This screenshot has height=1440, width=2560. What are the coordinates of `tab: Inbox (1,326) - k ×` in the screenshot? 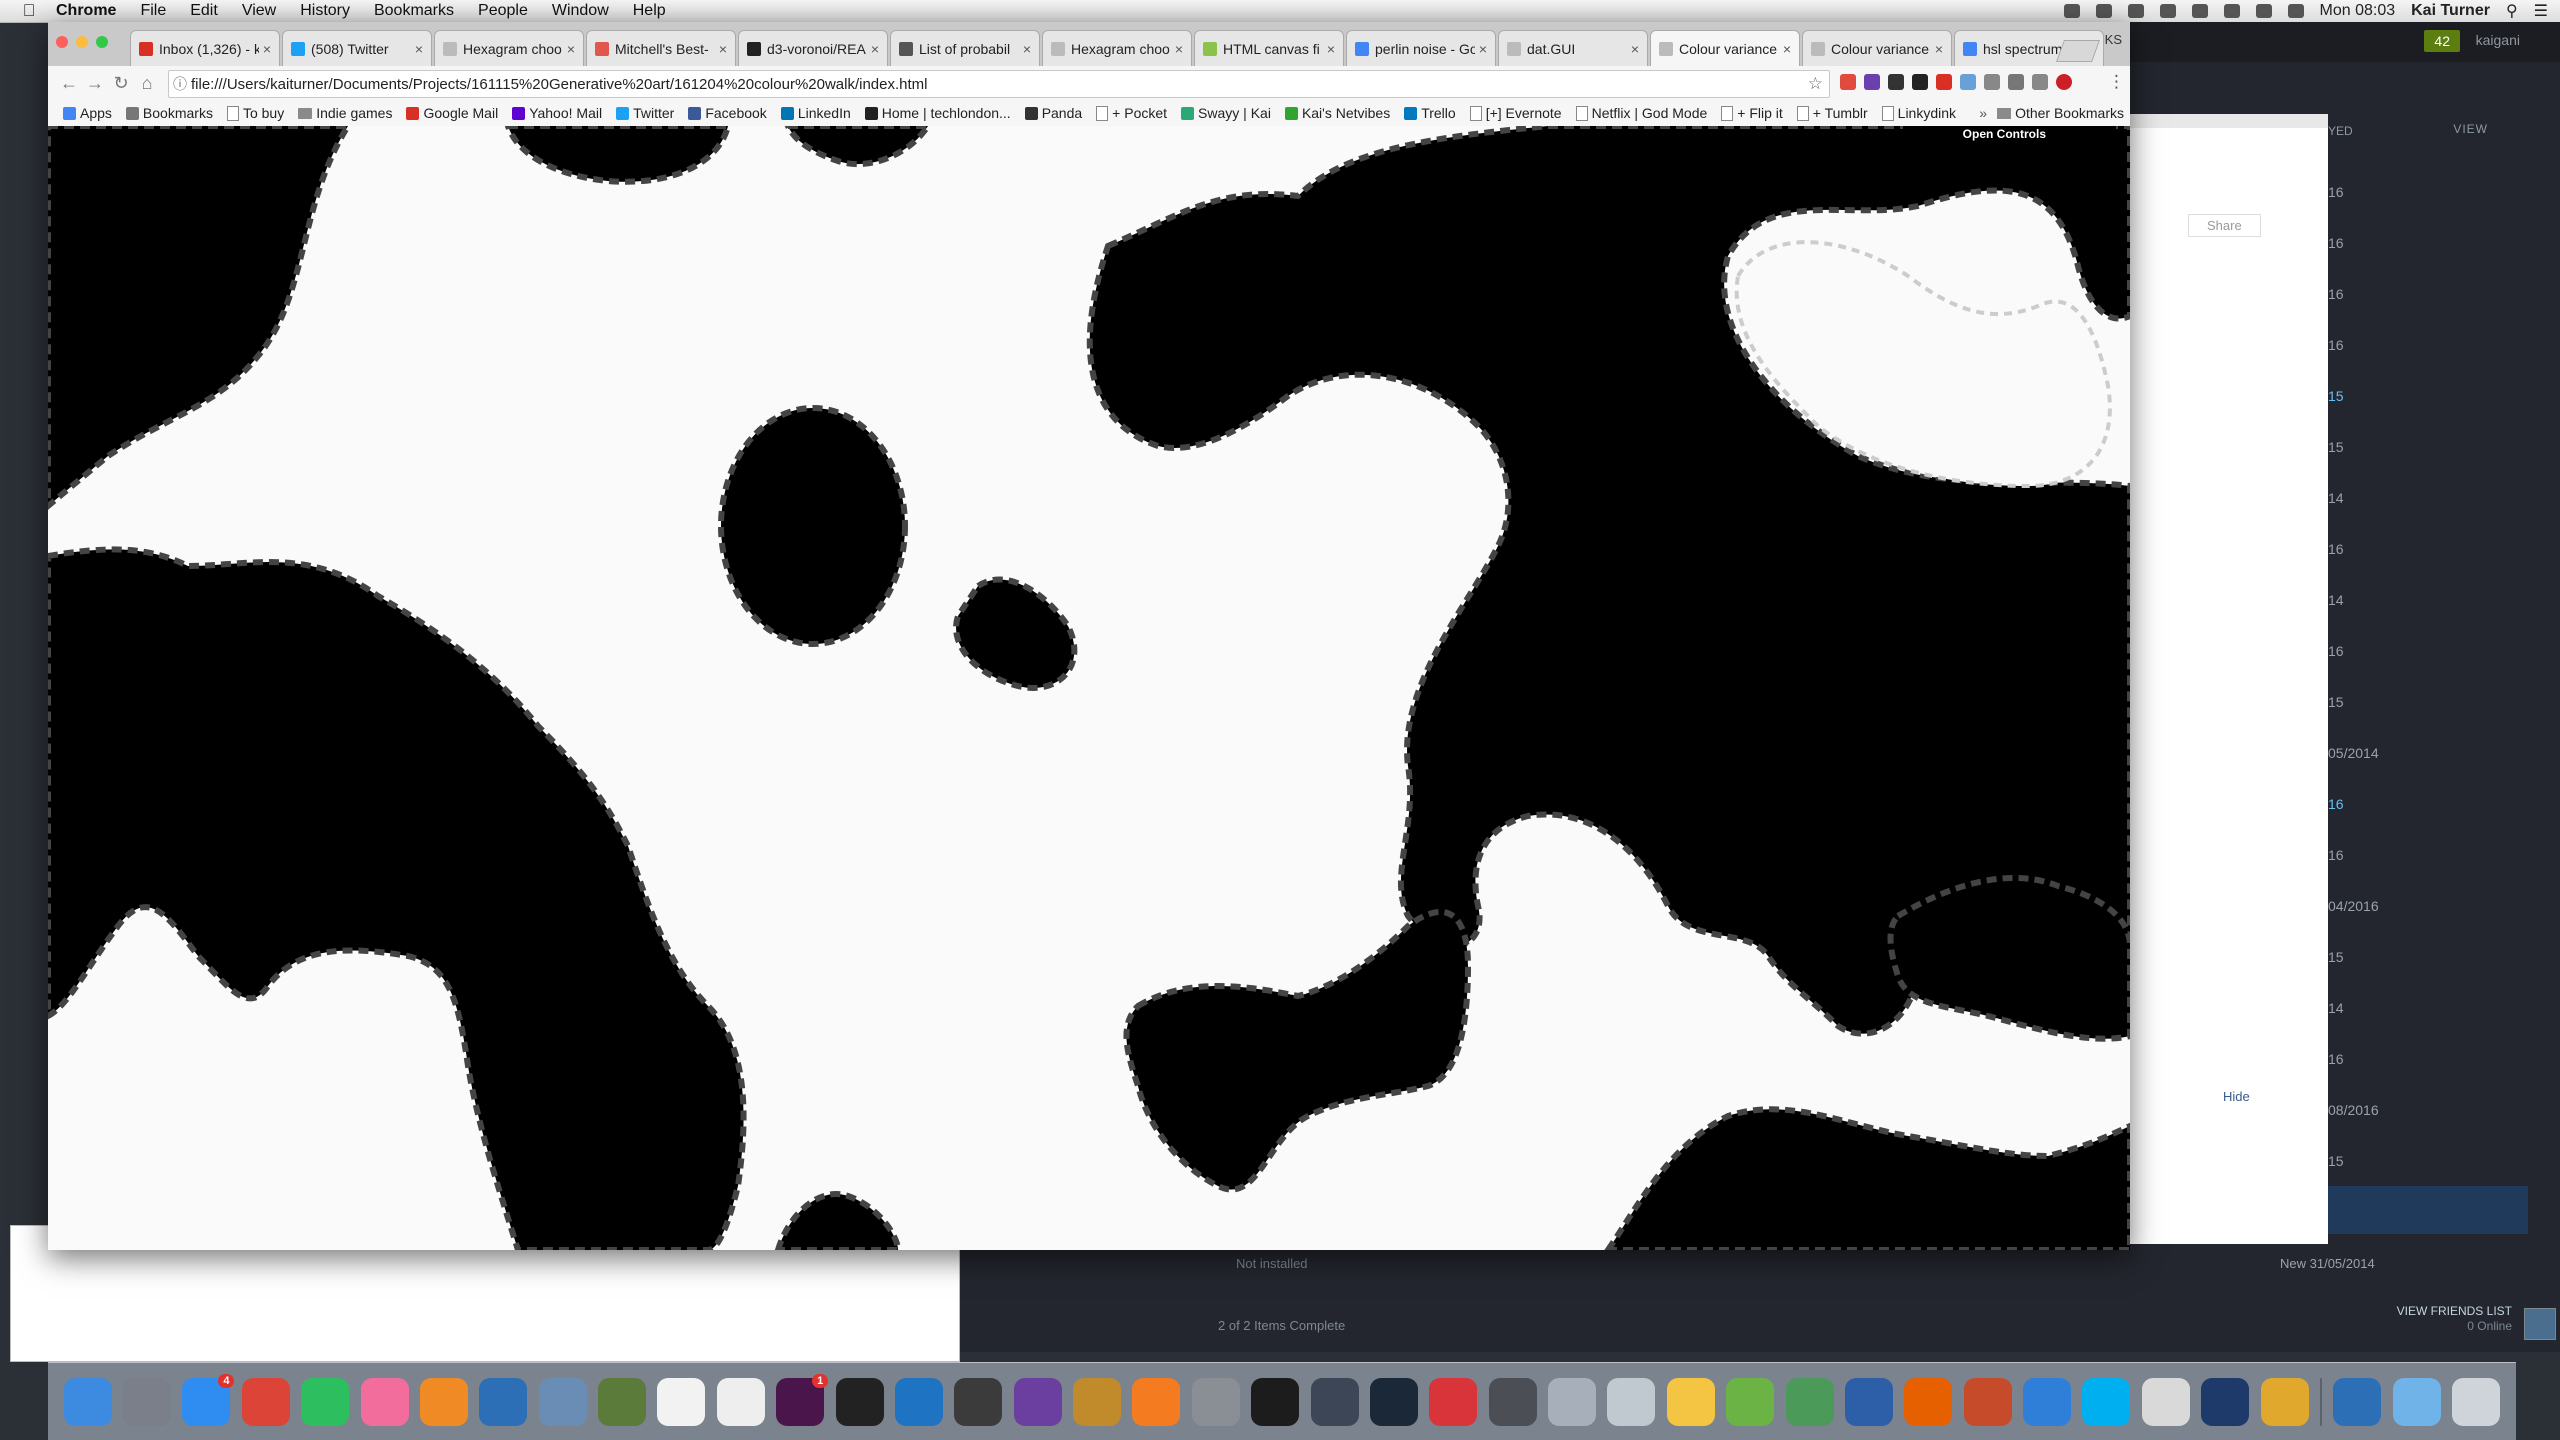 It's located at (205, 48).